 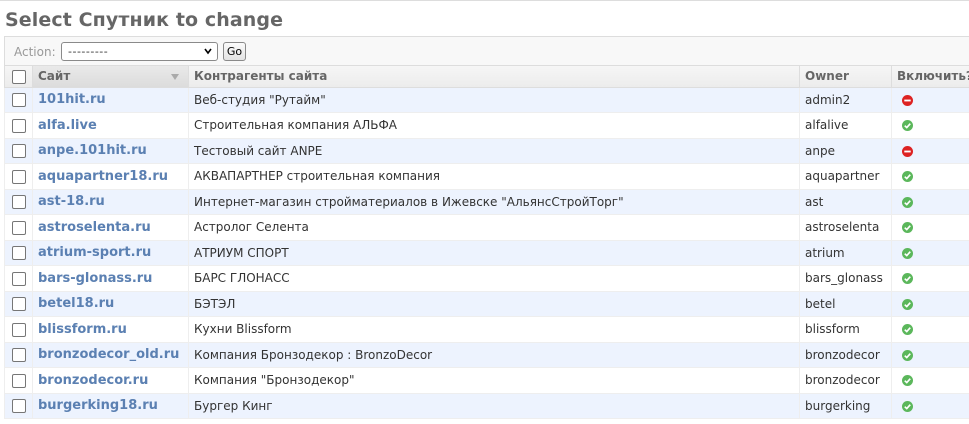 I want to click on site-cell: bronzodecor_old.ru, so click(x=110, y=355).